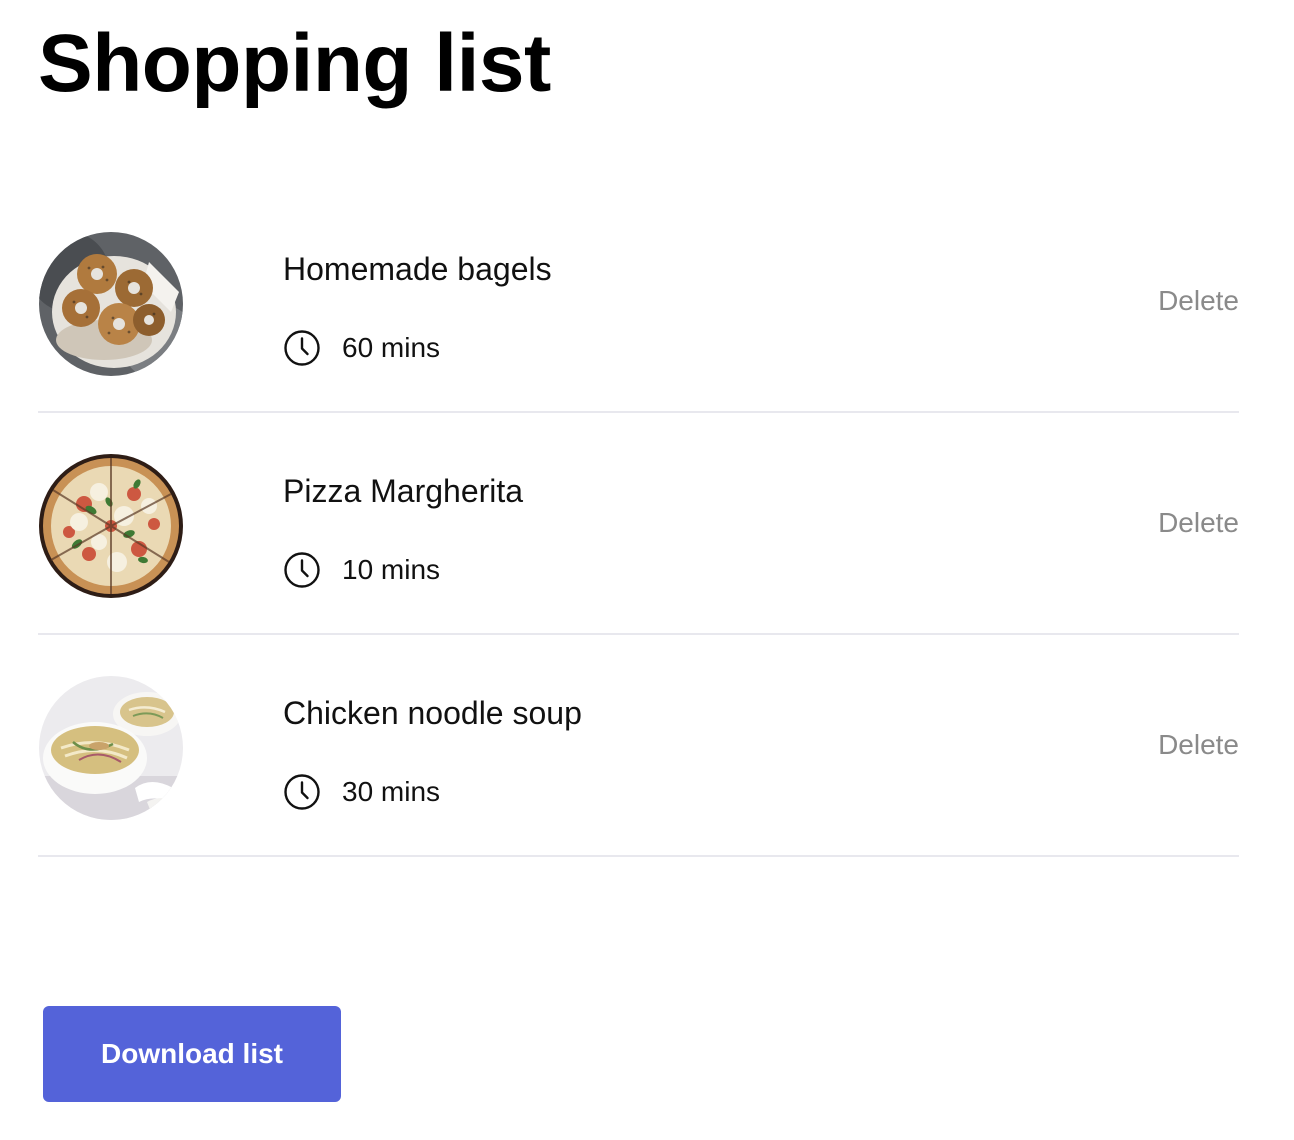 The width and height of the screenshot is (1294, 1140). Describe the element at coordinates (391, 569) in the screenshot. I see `recipe-time-text: 10 mins` at that location.